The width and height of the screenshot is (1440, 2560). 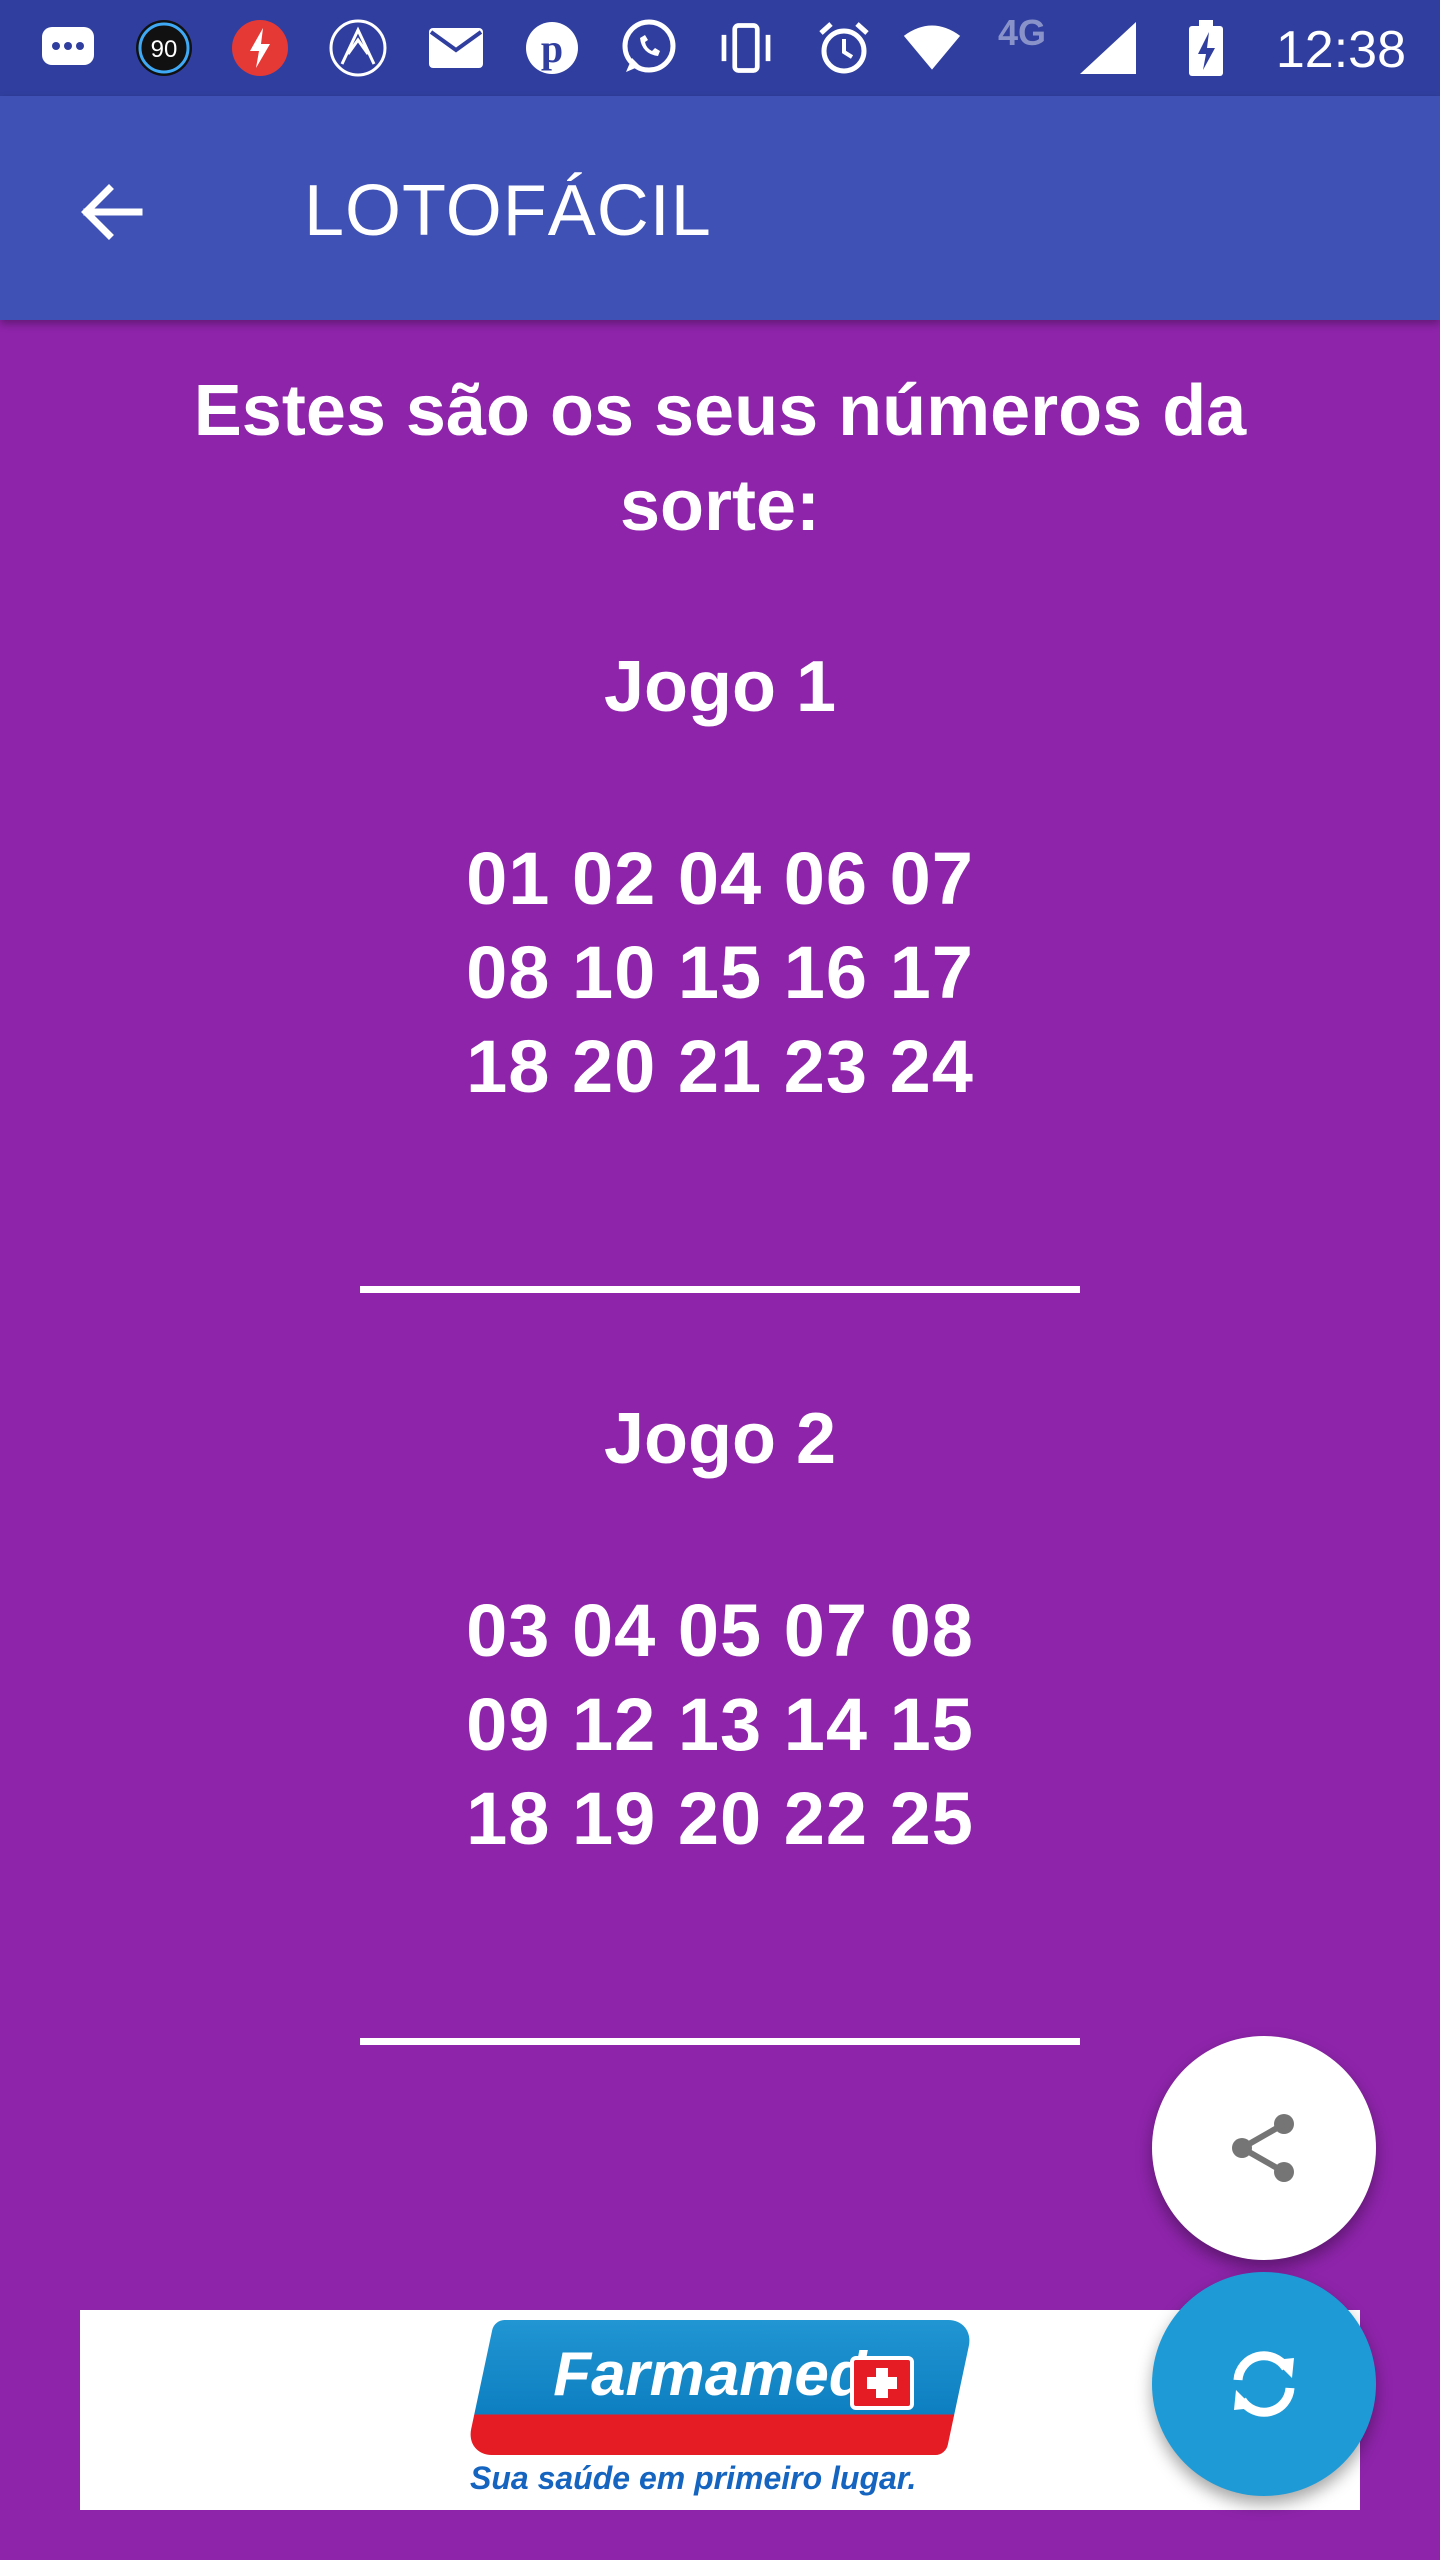 I want to click on game-title: Jogo 1, so click(x=720, y=687).